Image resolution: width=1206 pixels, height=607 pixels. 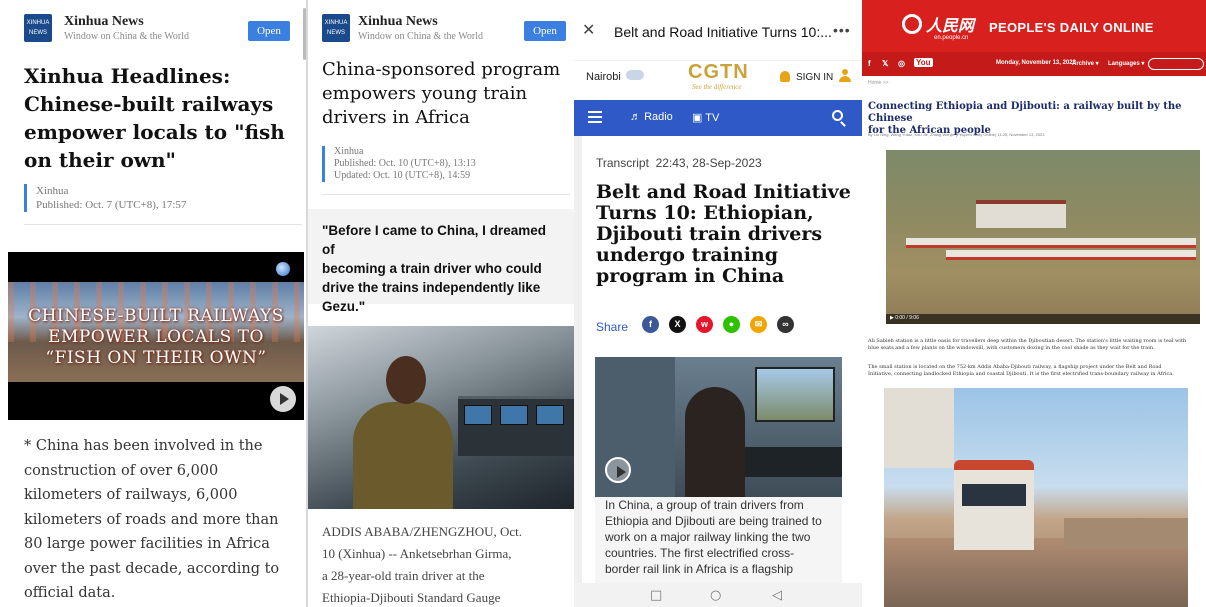 What do you see at coordinates (651, 117) in the screenshot?
I see `nav-radio: ♬ Radio` at bounding box center [651, 117].